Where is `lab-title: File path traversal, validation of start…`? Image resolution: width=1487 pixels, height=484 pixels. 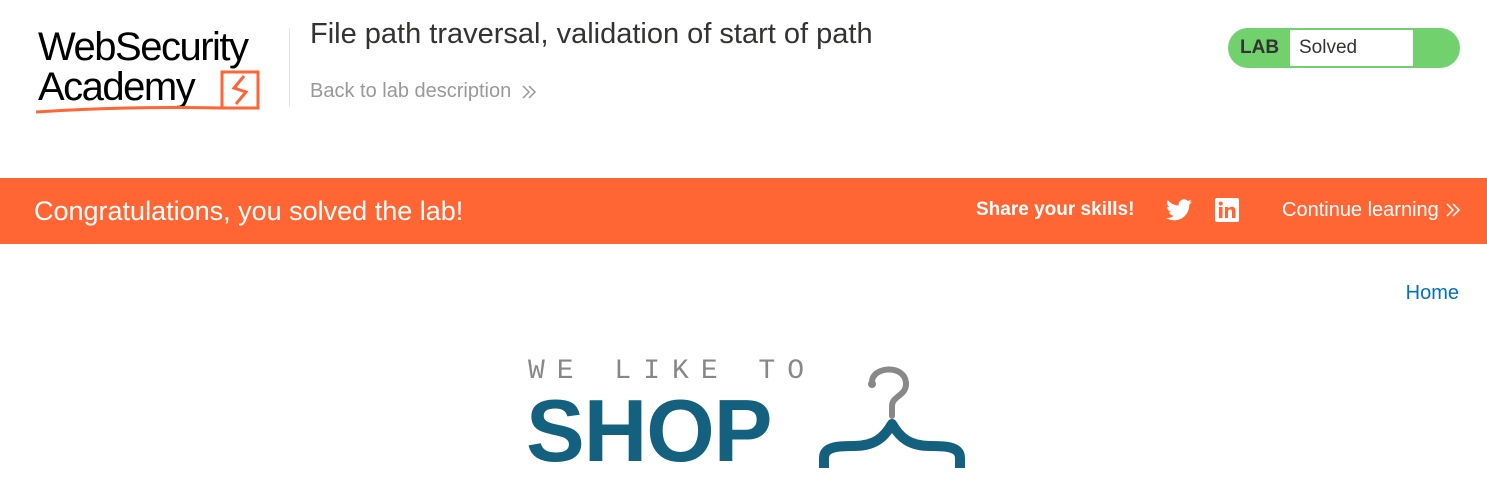 lab-title: File path traversal, validation of start… is located at coordinates (591, 34).